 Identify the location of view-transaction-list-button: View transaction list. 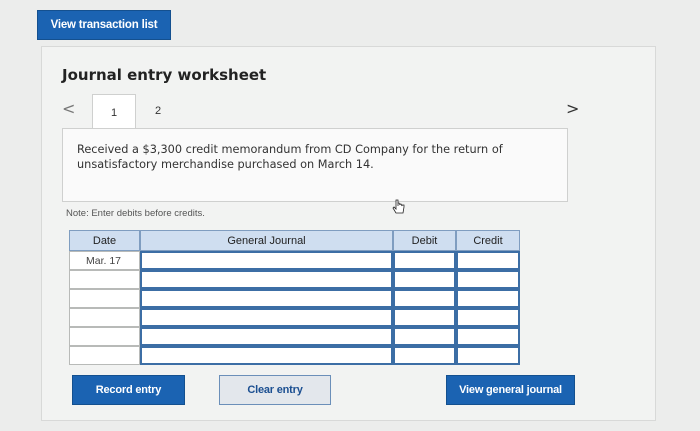
(104, 25).